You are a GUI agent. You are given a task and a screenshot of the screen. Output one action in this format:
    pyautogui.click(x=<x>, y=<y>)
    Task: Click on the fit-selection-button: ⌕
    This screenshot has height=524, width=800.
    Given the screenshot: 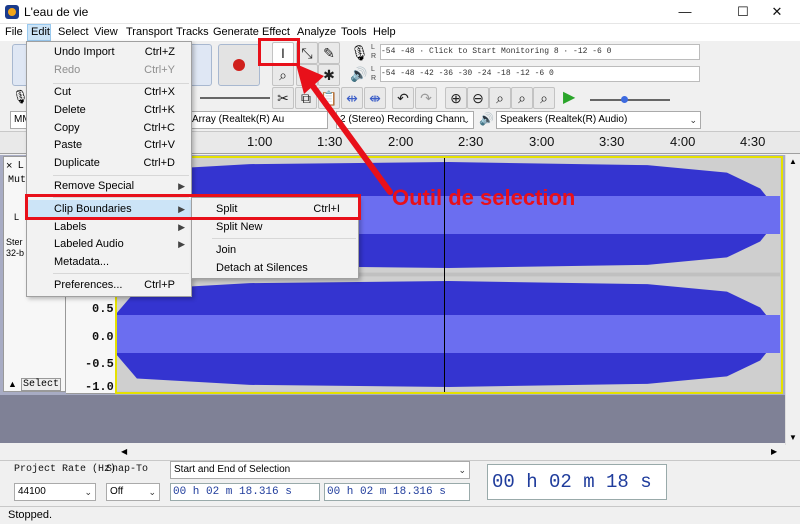 What is the action you would take?
    pyautogui.click(x=500, y=98)
    